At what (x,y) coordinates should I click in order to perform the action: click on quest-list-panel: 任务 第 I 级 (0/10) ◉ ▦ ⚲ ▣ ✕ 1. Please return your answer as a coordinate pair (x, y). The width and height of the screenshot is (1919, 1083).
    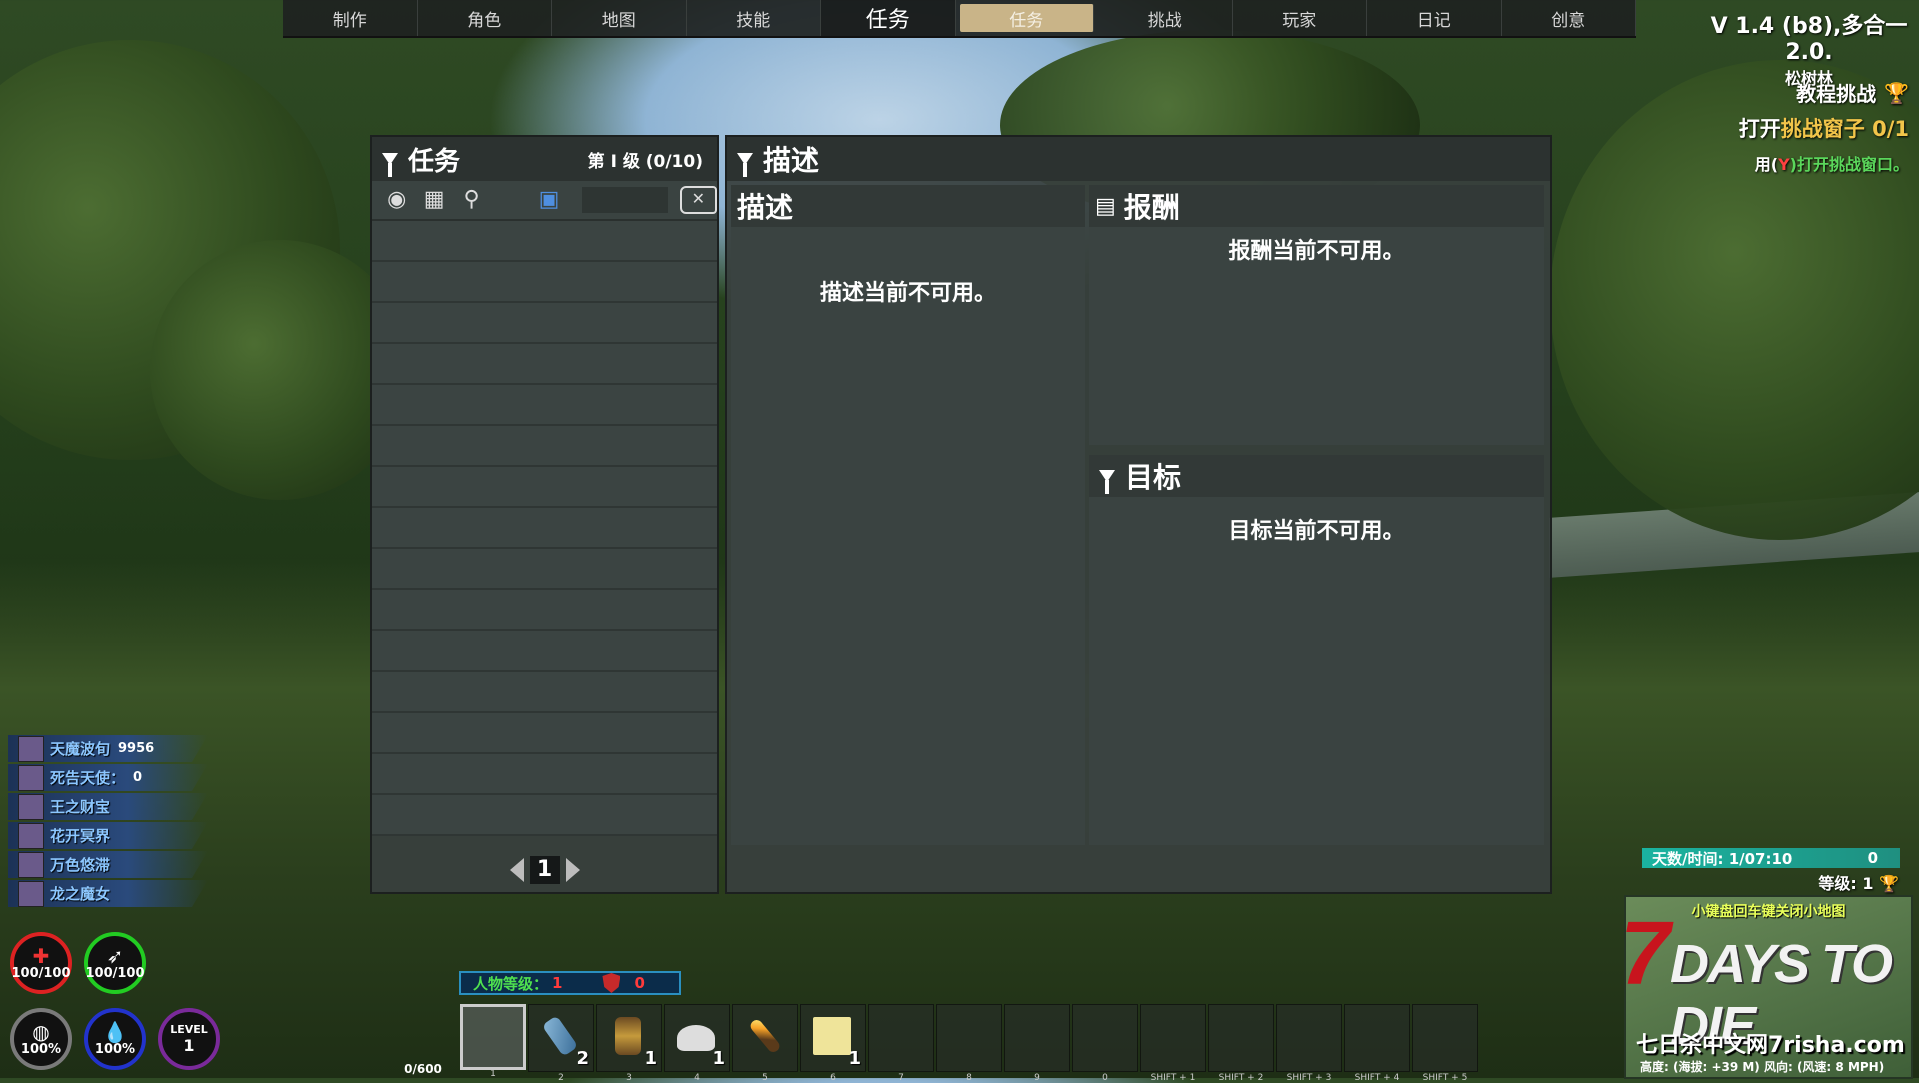
    Looking at the image, I should click on (544, 514).